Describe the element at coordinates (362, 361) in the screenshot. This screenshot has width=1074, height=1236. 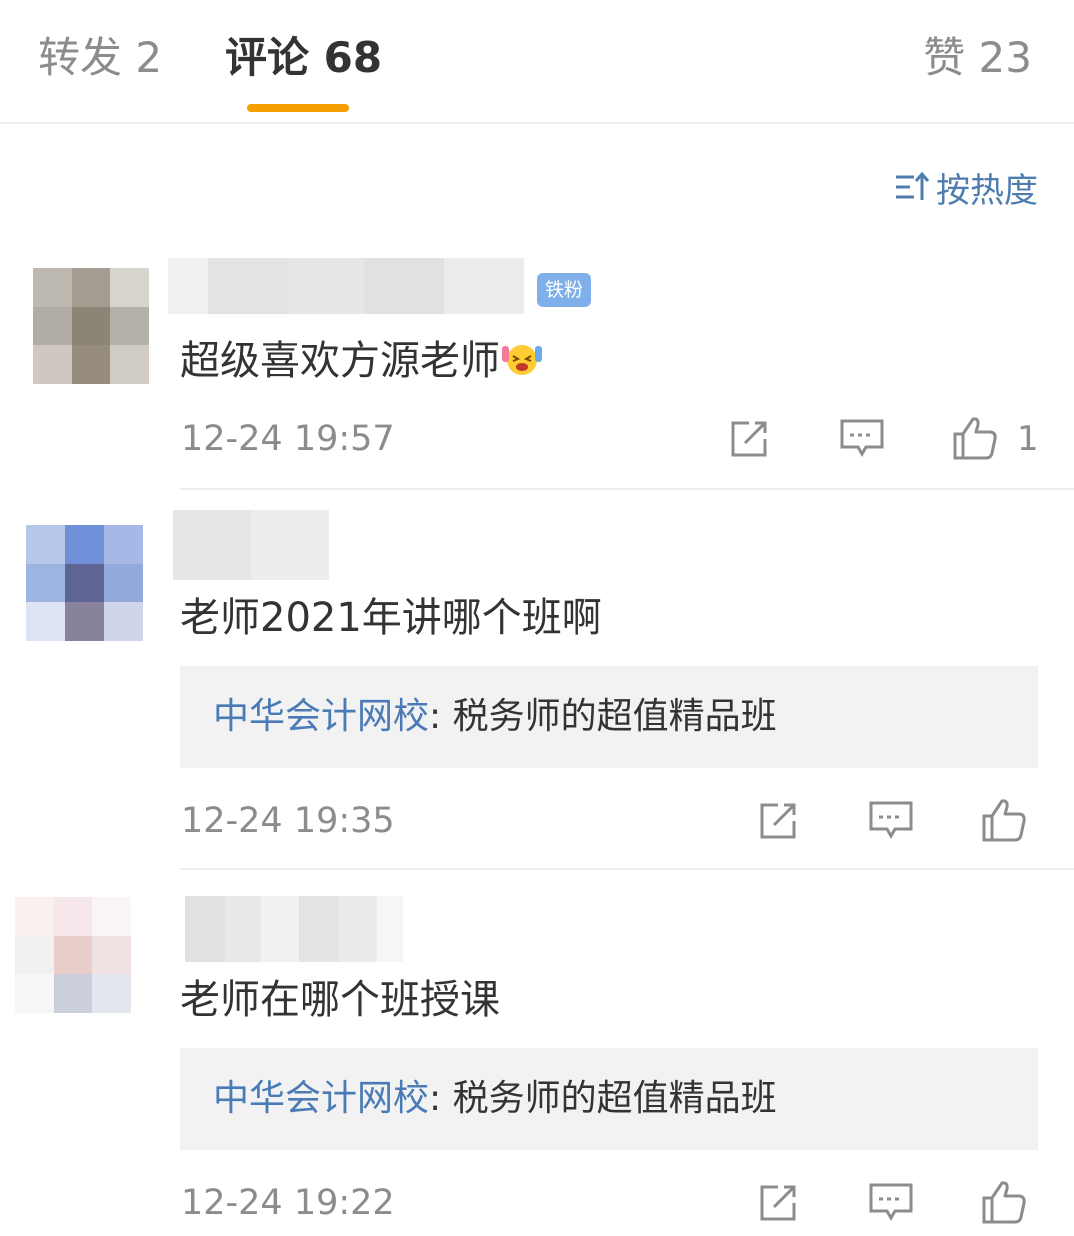
I see `comment-text: 超级喜欢方源老师` at that location.